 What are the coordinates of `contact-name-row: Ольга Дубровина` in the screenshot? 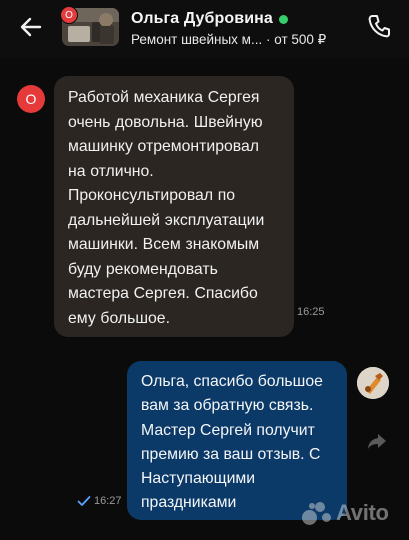 It's located at (209, 19).